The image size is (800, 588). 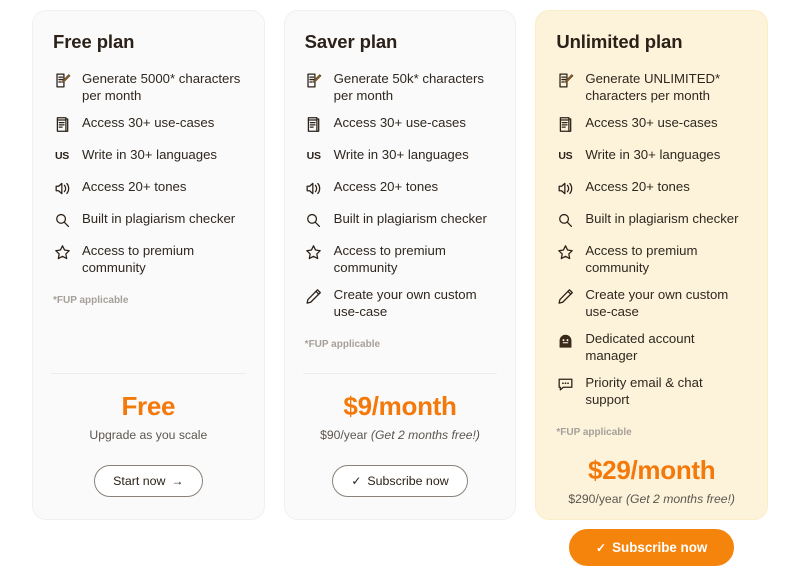 What do you see at coordinates (644, 391) in the screenshot?
I see `feature-label: Priority email & chat support` at bounding box center [644, 391].